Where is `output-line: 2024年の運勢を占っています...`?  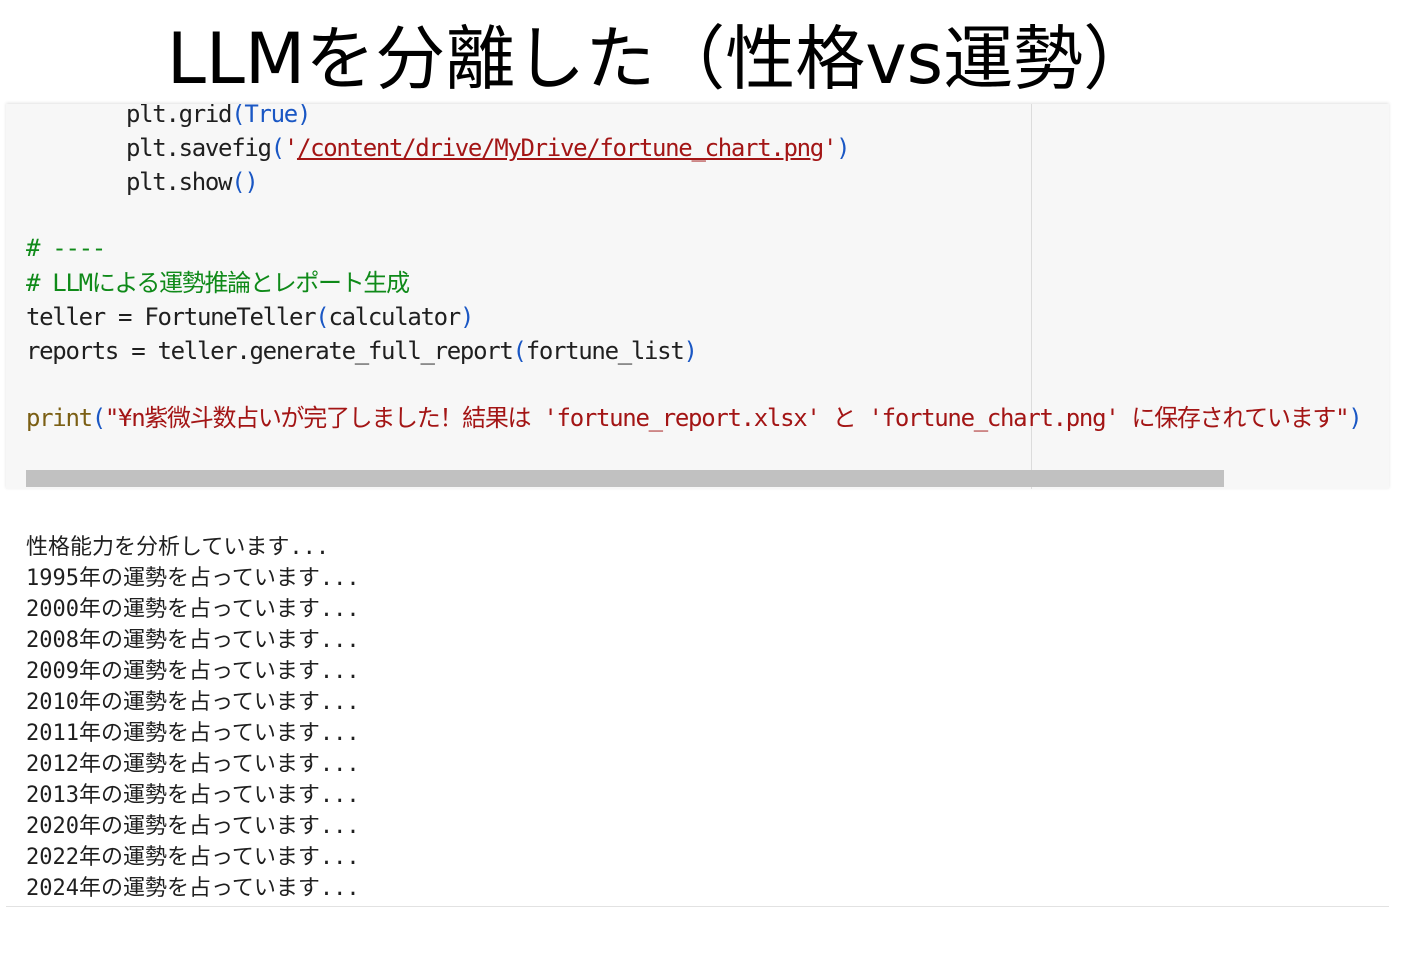
output-line: 2024年の運勢を占っています... is located at coordinates (193, 888).